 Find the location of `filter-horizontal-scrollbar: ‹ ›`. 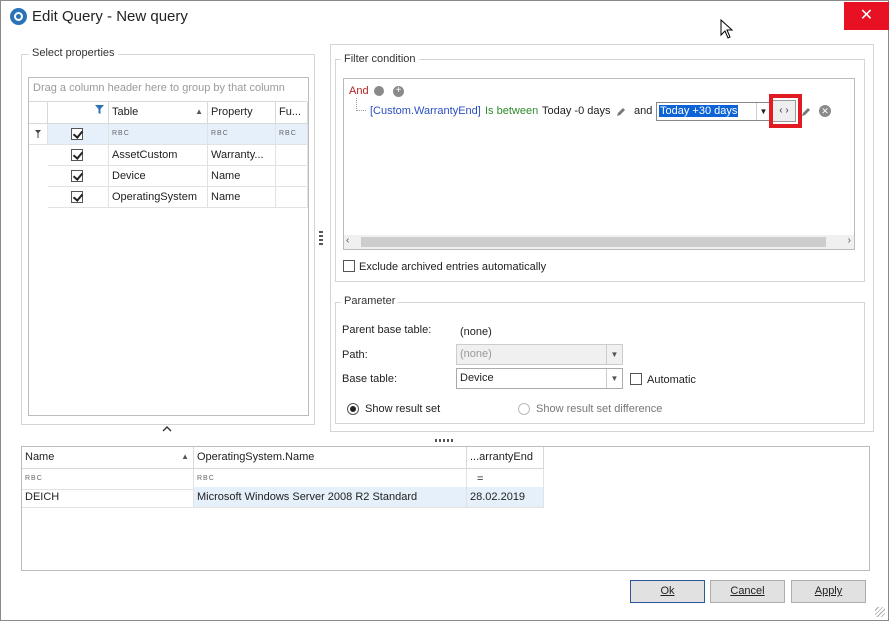

filter-horizontal-scrollbar: ‹ › is located at coordinates (599, 242).